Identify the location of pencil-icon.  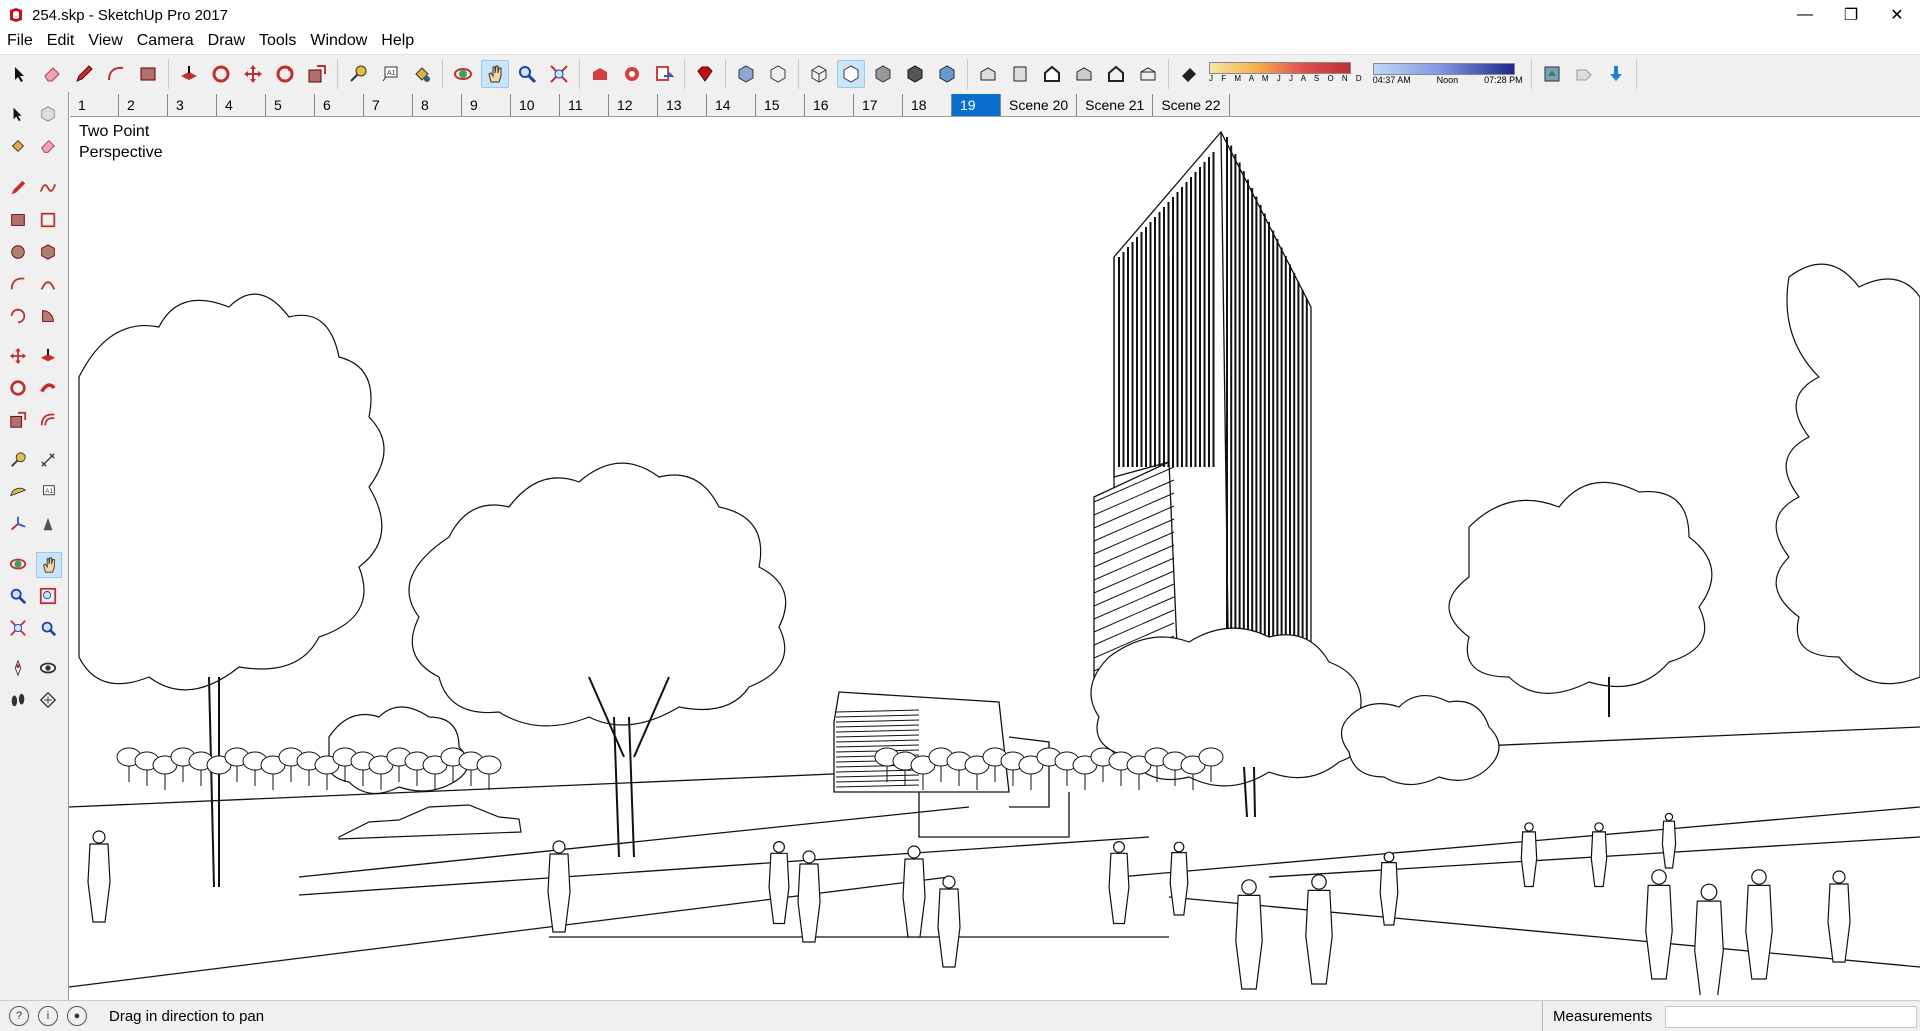
(84, 74).